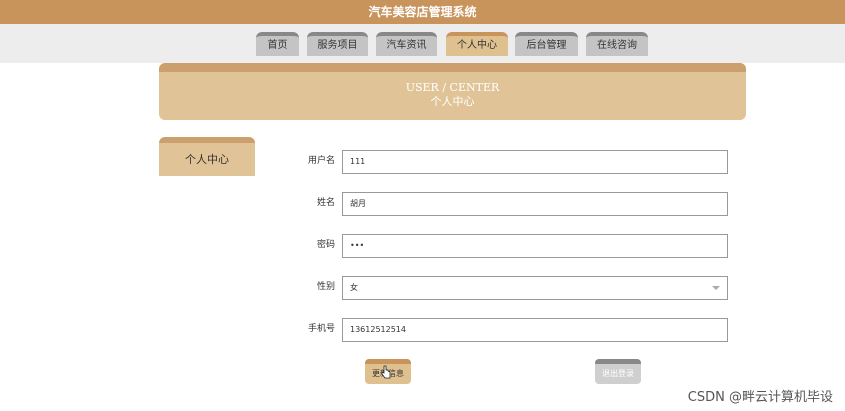 The width and height of the screenshot is (845, 411). I want to click on app-title: 汽车美容店管理系统, so click(422, 12).